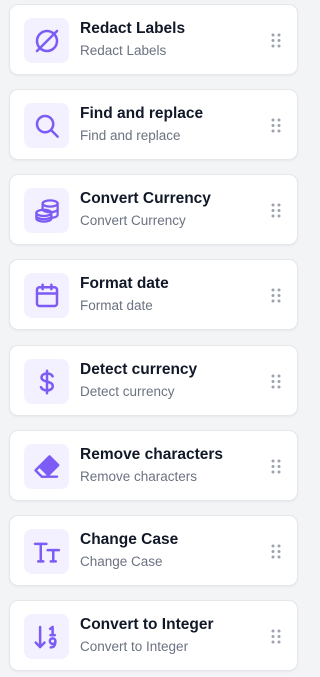 The height and width of the screenshot is (677, 320). I want to click on transform-subtitle: Convert Currency, so click(133, 220).